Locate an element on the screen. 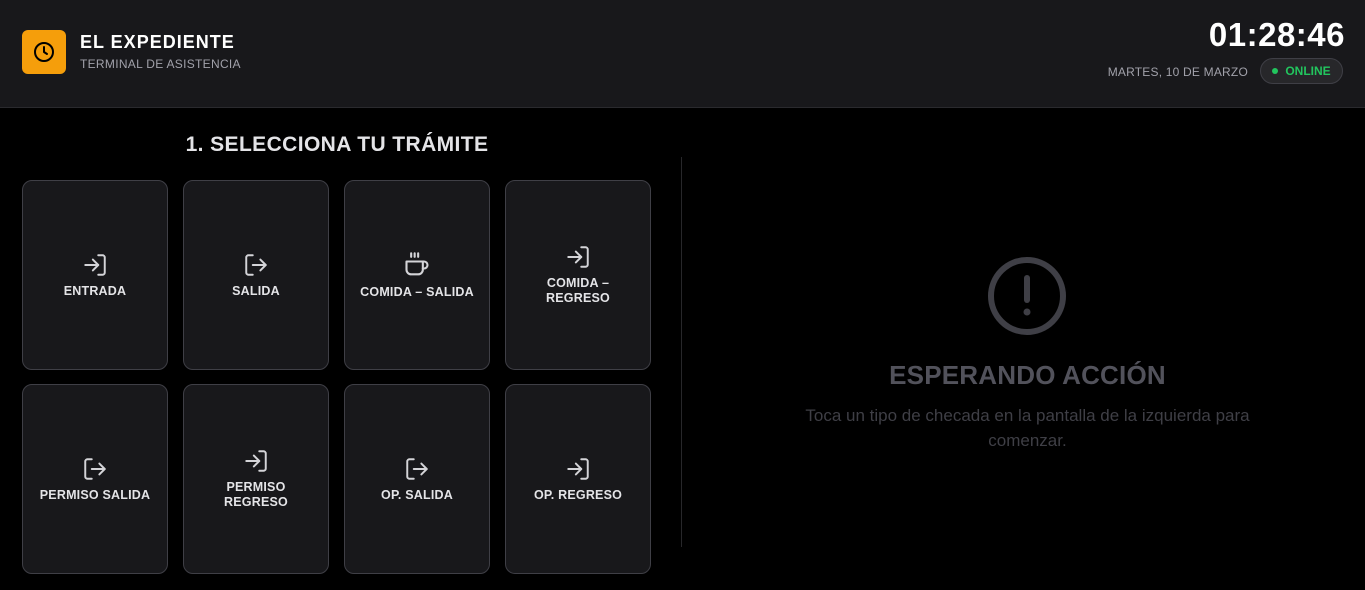 The height and width of the screenshot is (590, 1365). coffee-icon is located at coordinates (417, 263).